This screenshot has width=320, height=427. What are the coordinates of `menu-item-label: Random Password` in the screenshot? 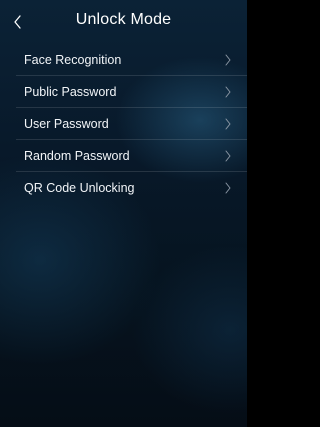 It's located at (77, 156).